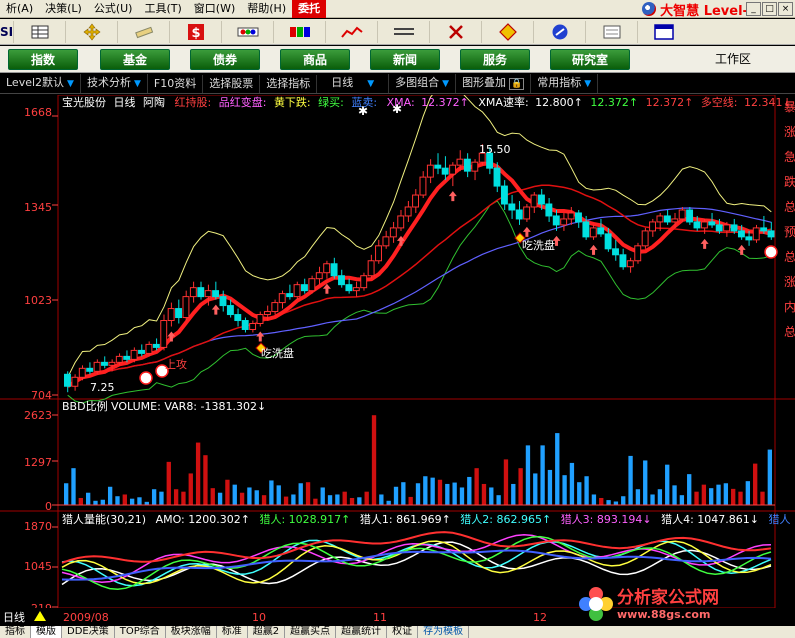 The height and width of the screenshot is (638, 795). What do you see at coordinates (508, 31) in the screenshot?
I see `diamond-icon` at bounding box center [508, 31].